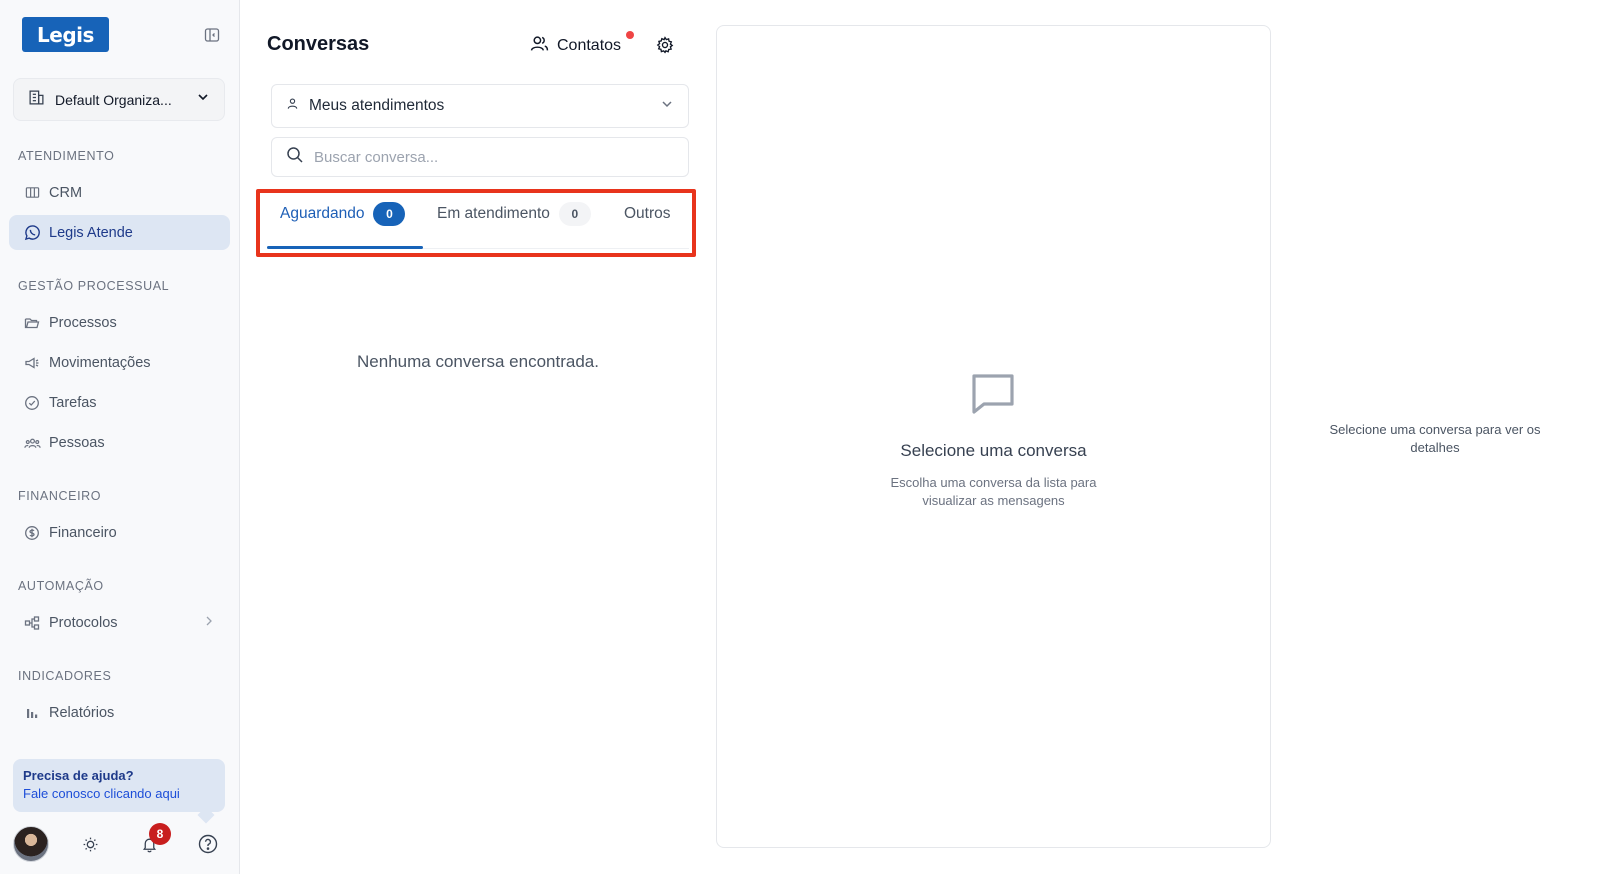 The image size is (1600, 874). I want to click on tab-label: Aguardando, so click(322, 213).